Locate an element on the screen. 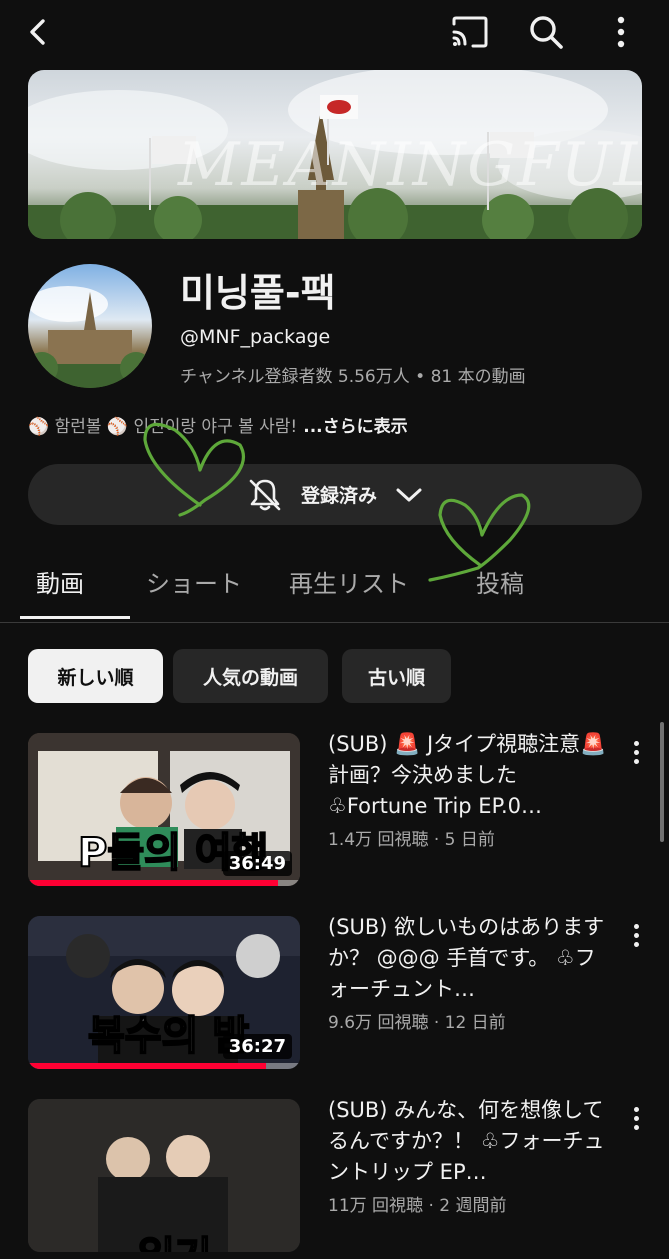 The width and height of the screenshot is (669, 1259). video-duration: 36:27 is located at coordinates (257, 1046).